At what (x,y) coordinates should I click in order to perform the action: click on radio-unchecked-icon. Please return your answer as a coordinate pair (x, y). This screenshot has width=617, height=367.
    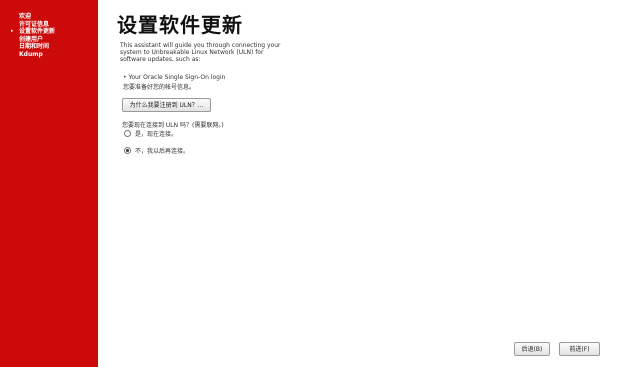
    Looking at the image, I should click on (127, 133).